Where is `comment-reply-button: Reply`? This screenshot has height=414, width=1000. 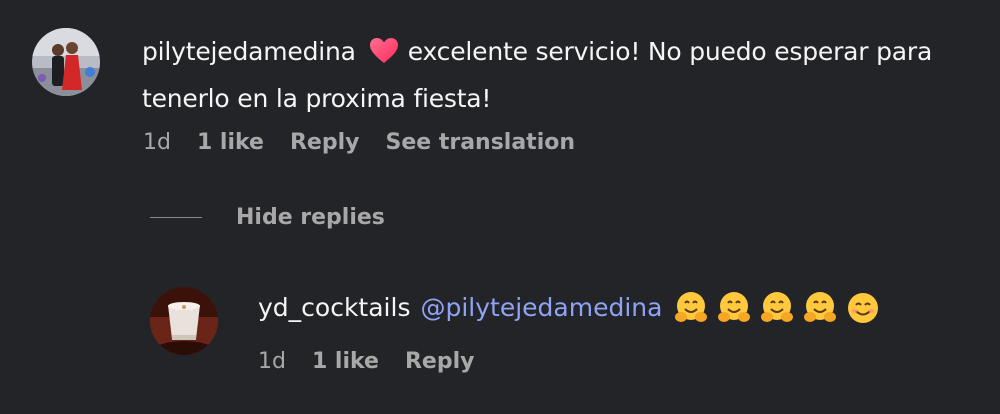 comment-reply-button: Reply is located at coordinates (325, 142).